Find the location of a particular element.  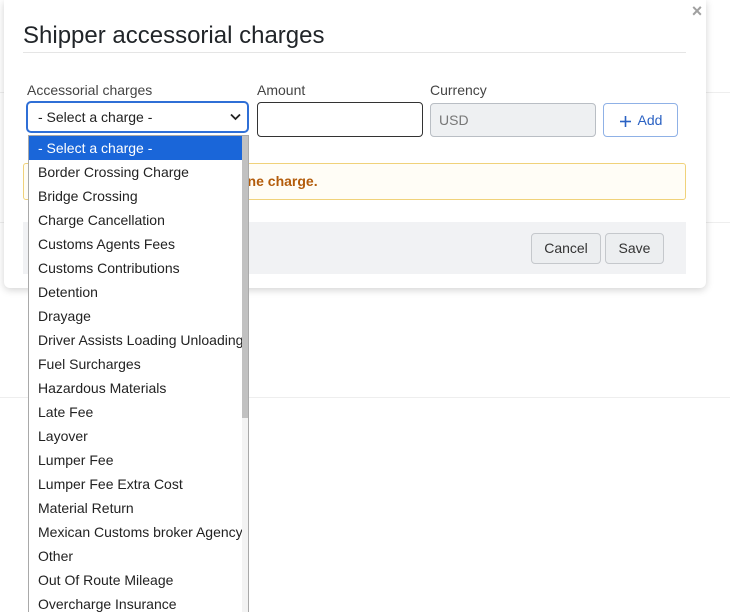

dropdown-option: Mexican Customs broker Agency is located at coordinates (136, 532).